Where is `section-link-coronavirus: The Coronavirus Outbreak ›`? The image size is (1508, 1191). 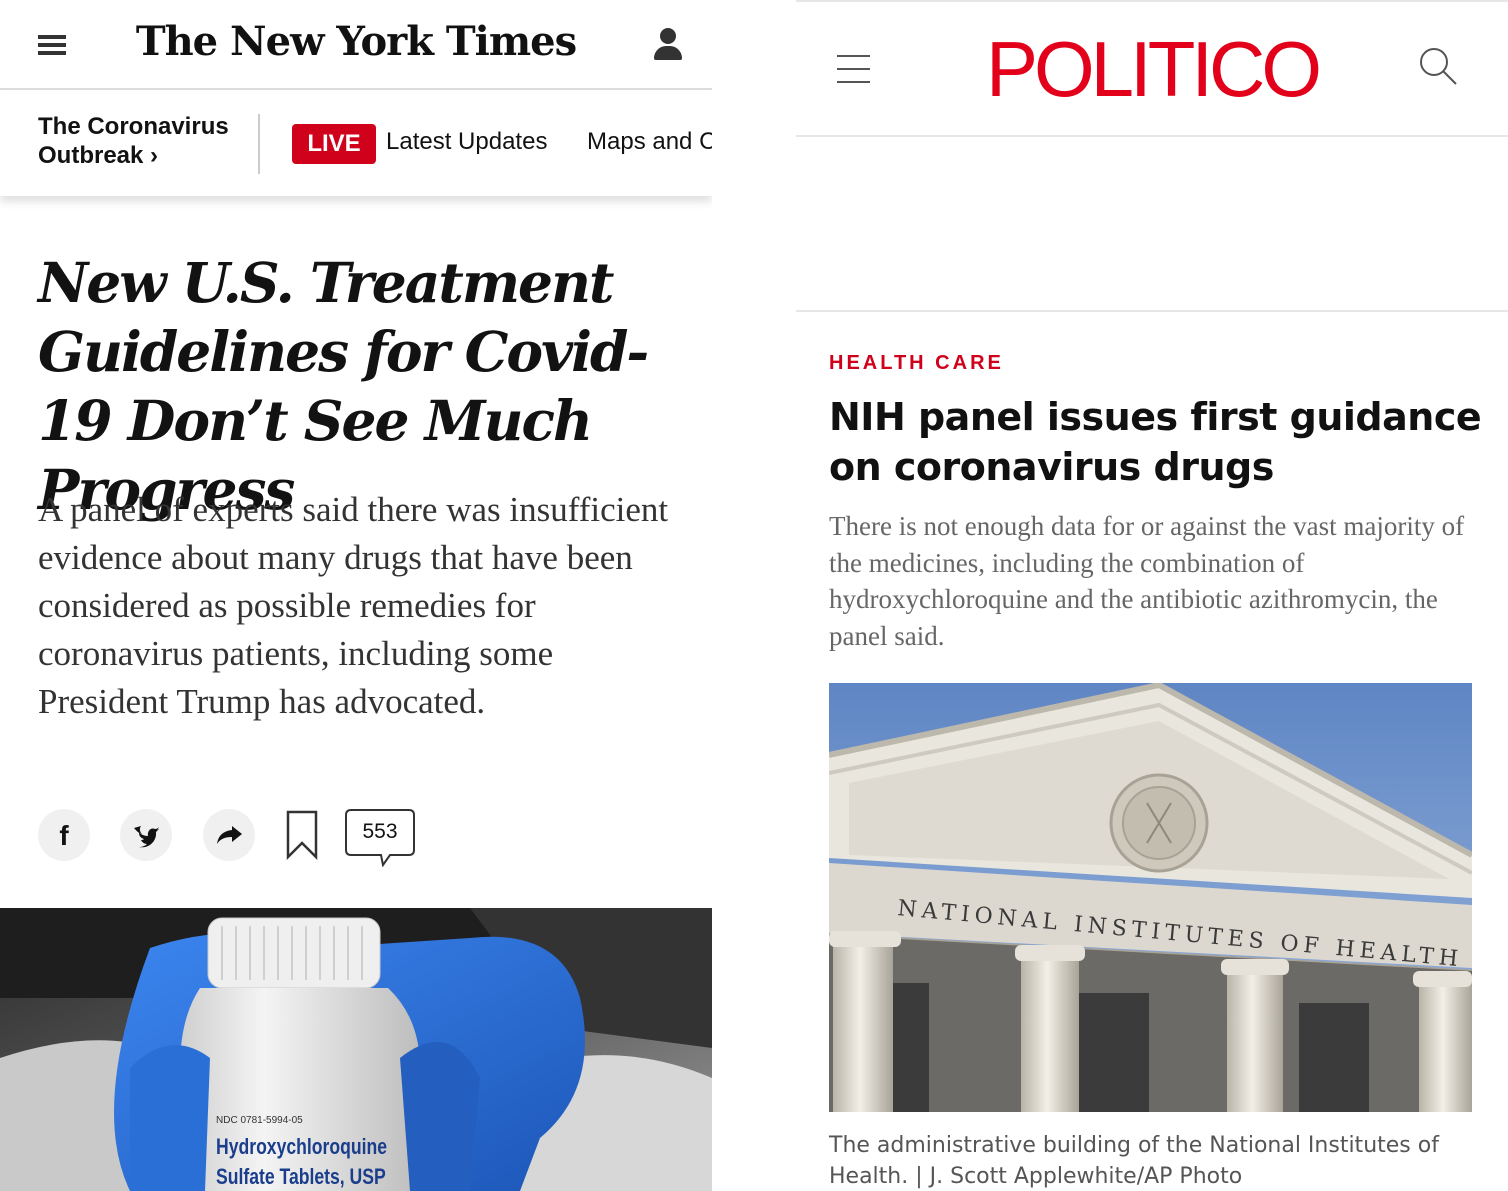
section-link-coronavirus: The Coronavirus Outbreak › is located at coordinates (143, 141).